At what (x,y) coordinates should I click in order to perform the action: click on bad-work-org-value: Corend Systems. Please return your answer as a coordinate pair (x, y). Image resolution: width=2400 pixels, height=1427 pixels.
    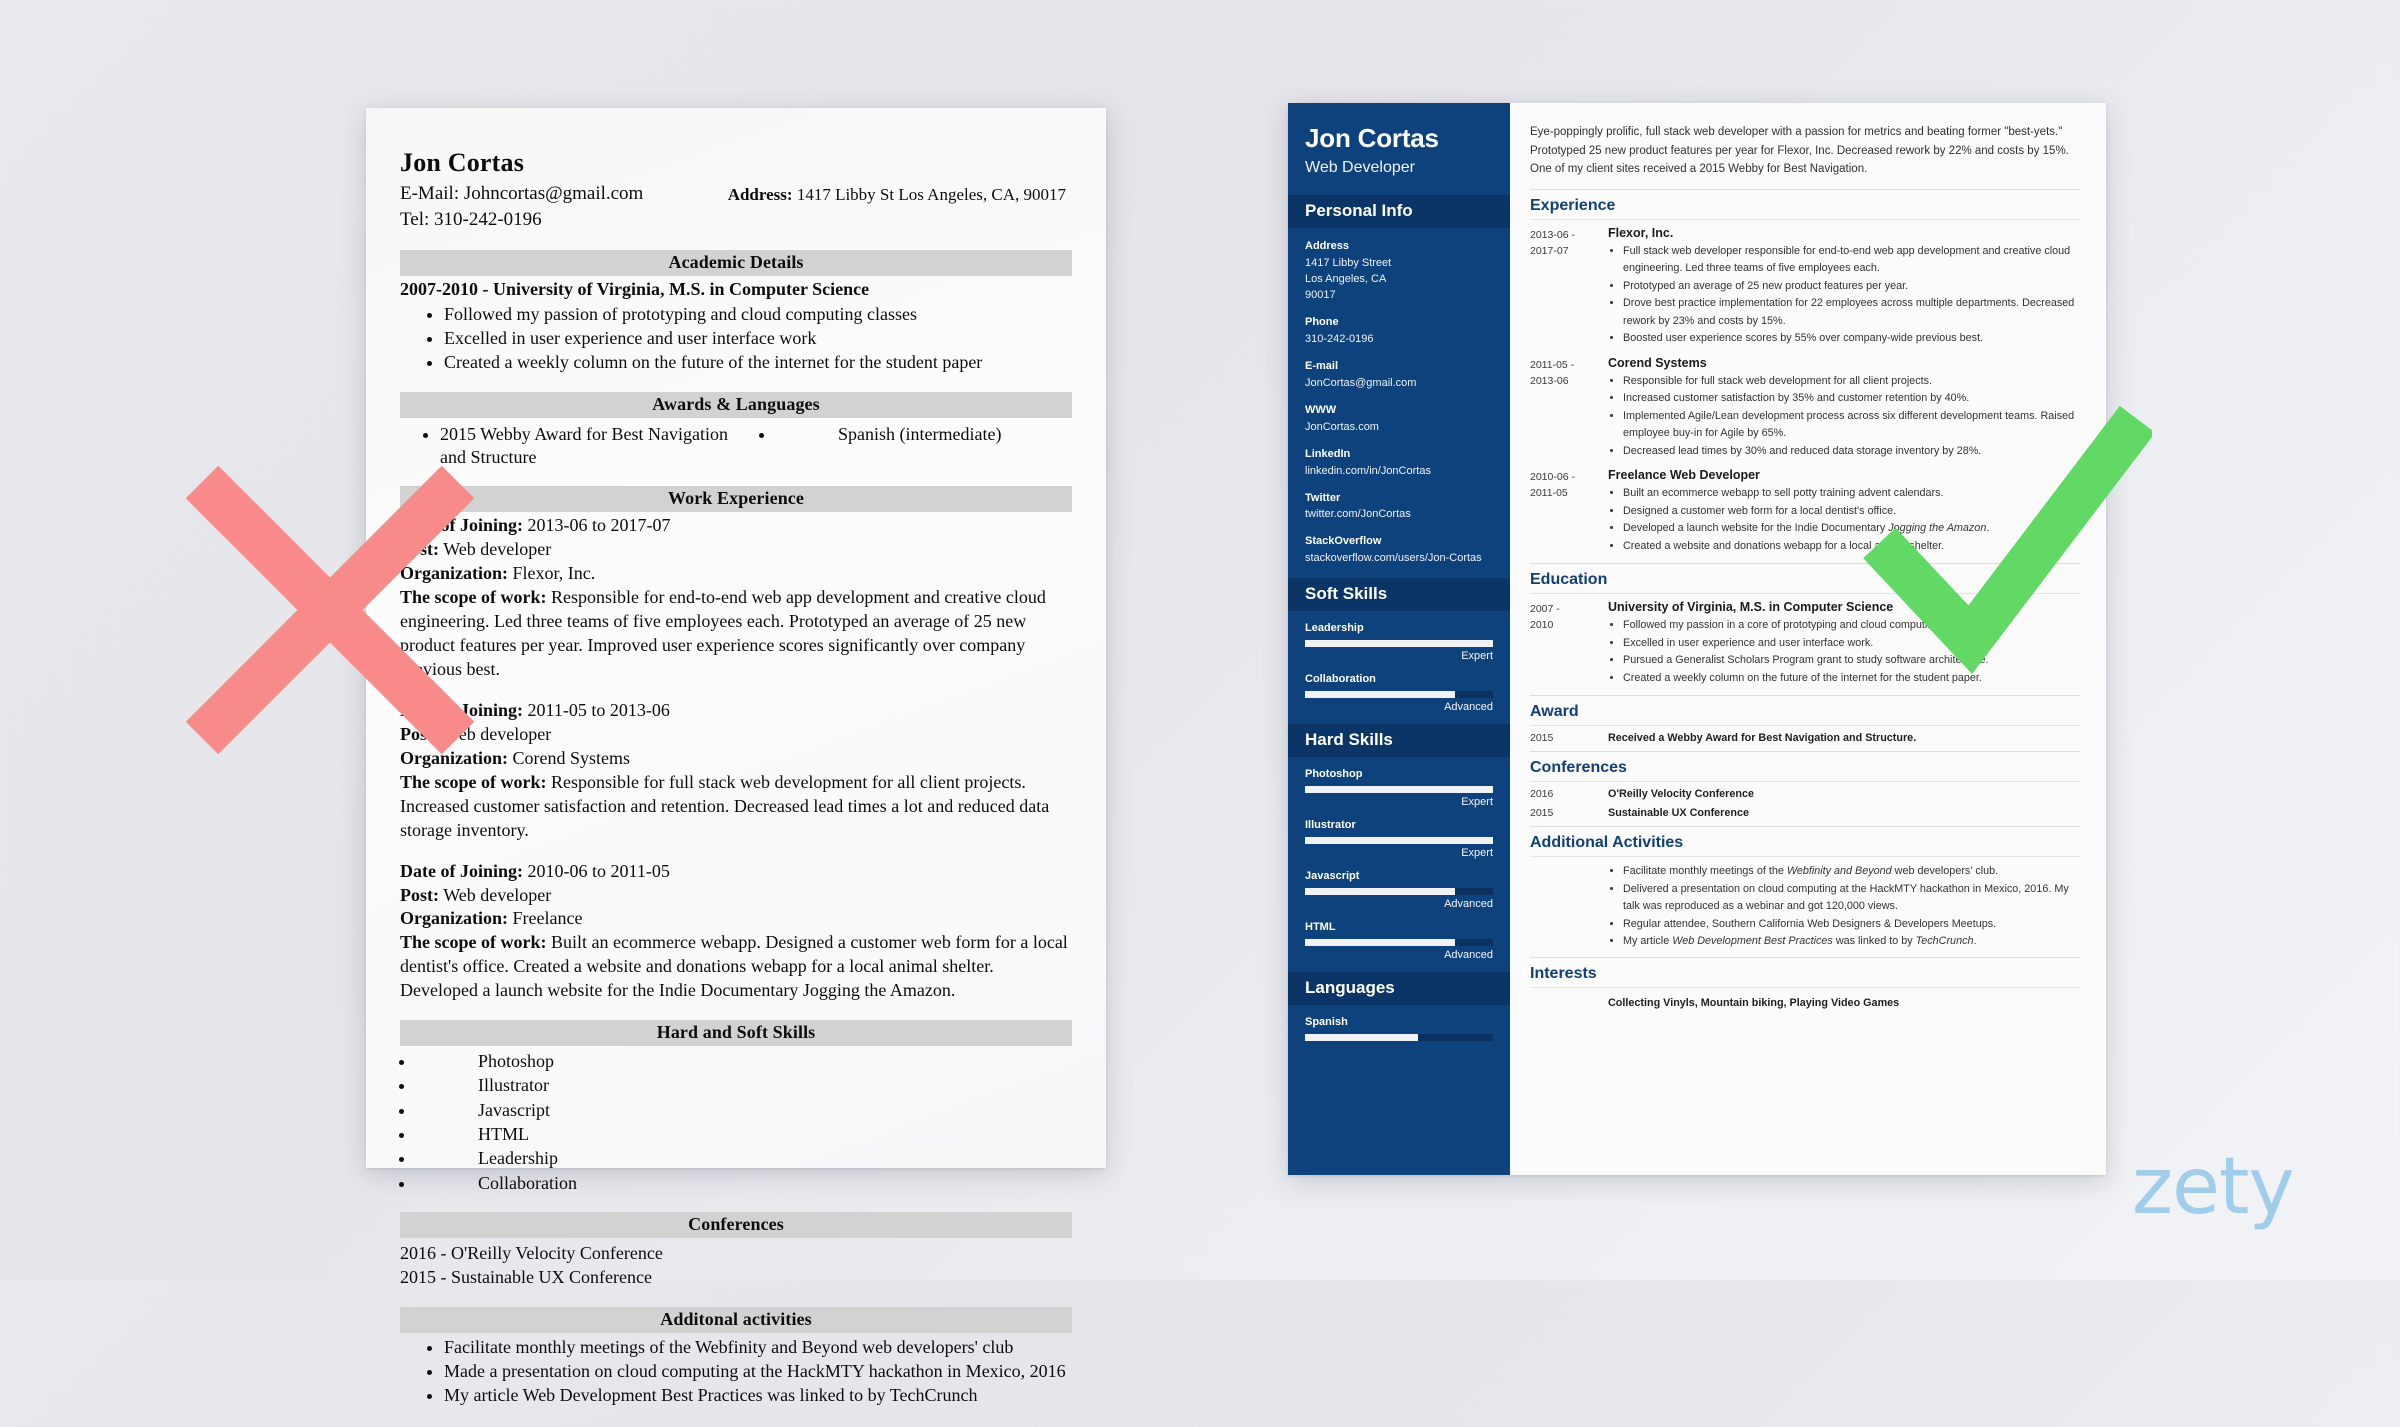
    Looking at the image, I should click on (571, 757).